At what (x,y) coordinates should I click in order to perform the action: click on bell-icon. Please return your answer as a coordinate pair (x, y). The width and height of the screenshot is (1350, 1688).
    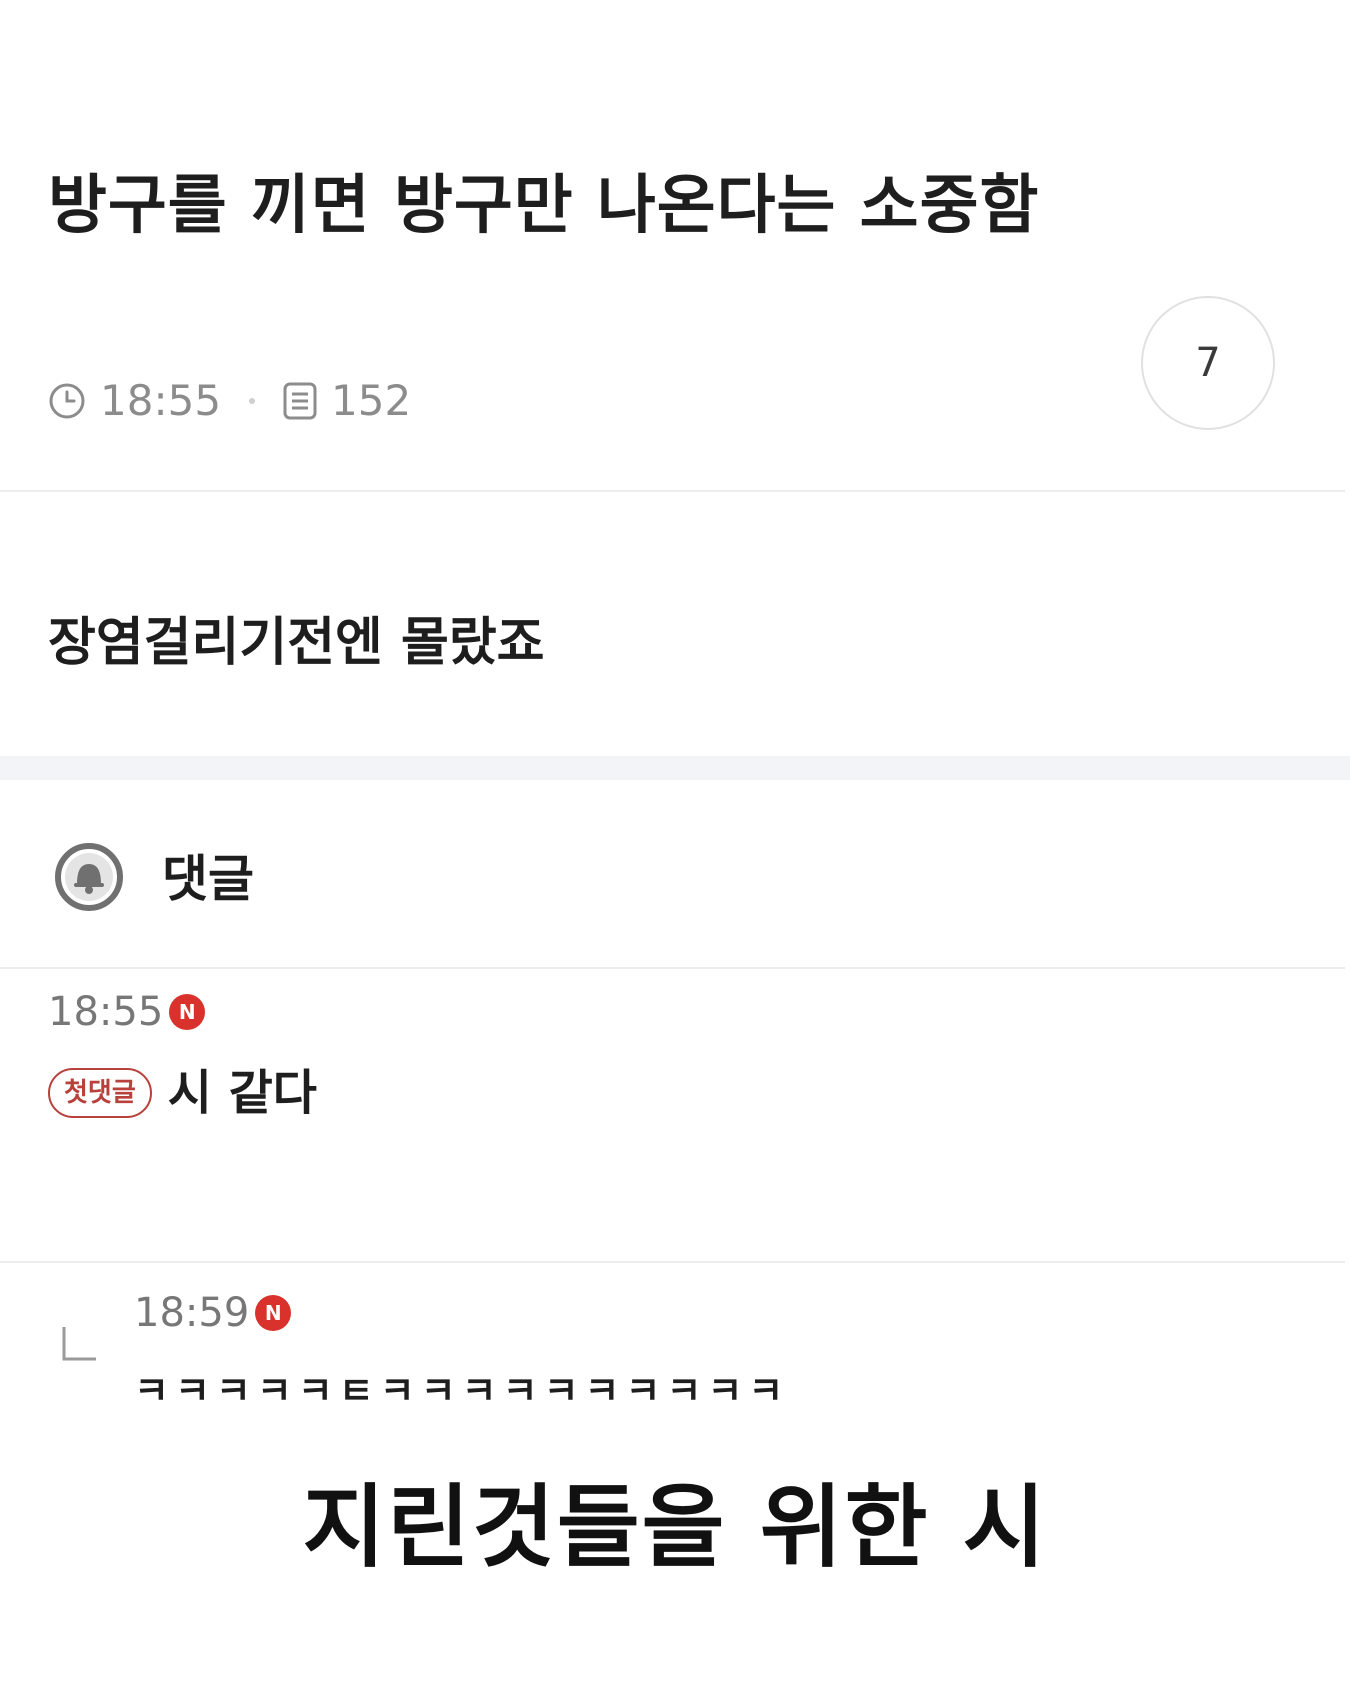
    Looking at the image, I should click on (89, 879).